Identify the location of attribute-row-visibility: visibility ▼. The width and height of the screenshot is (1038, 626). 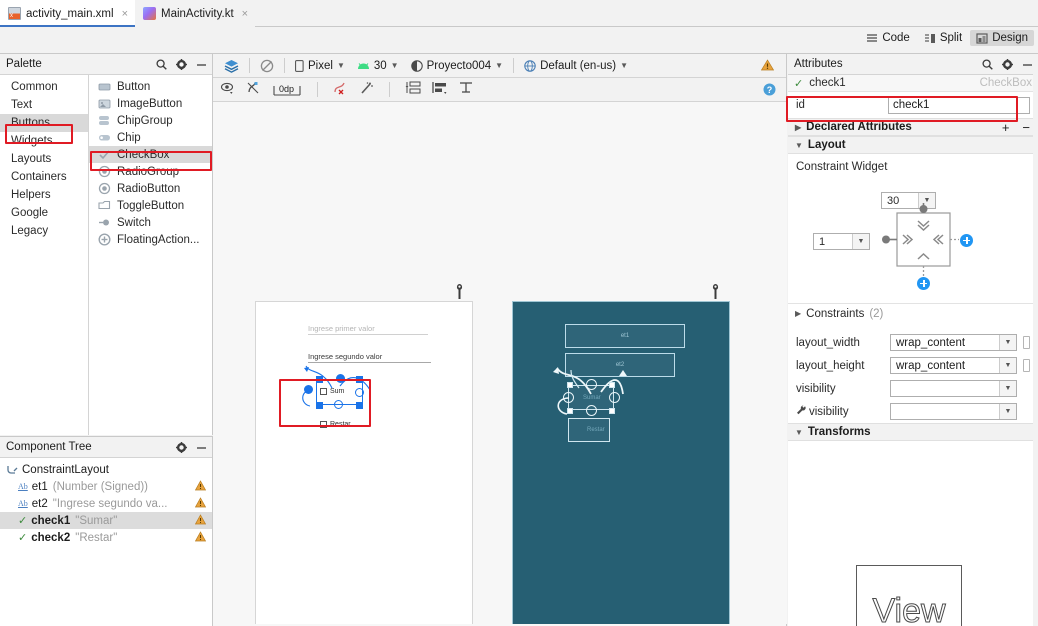
(913, 388).